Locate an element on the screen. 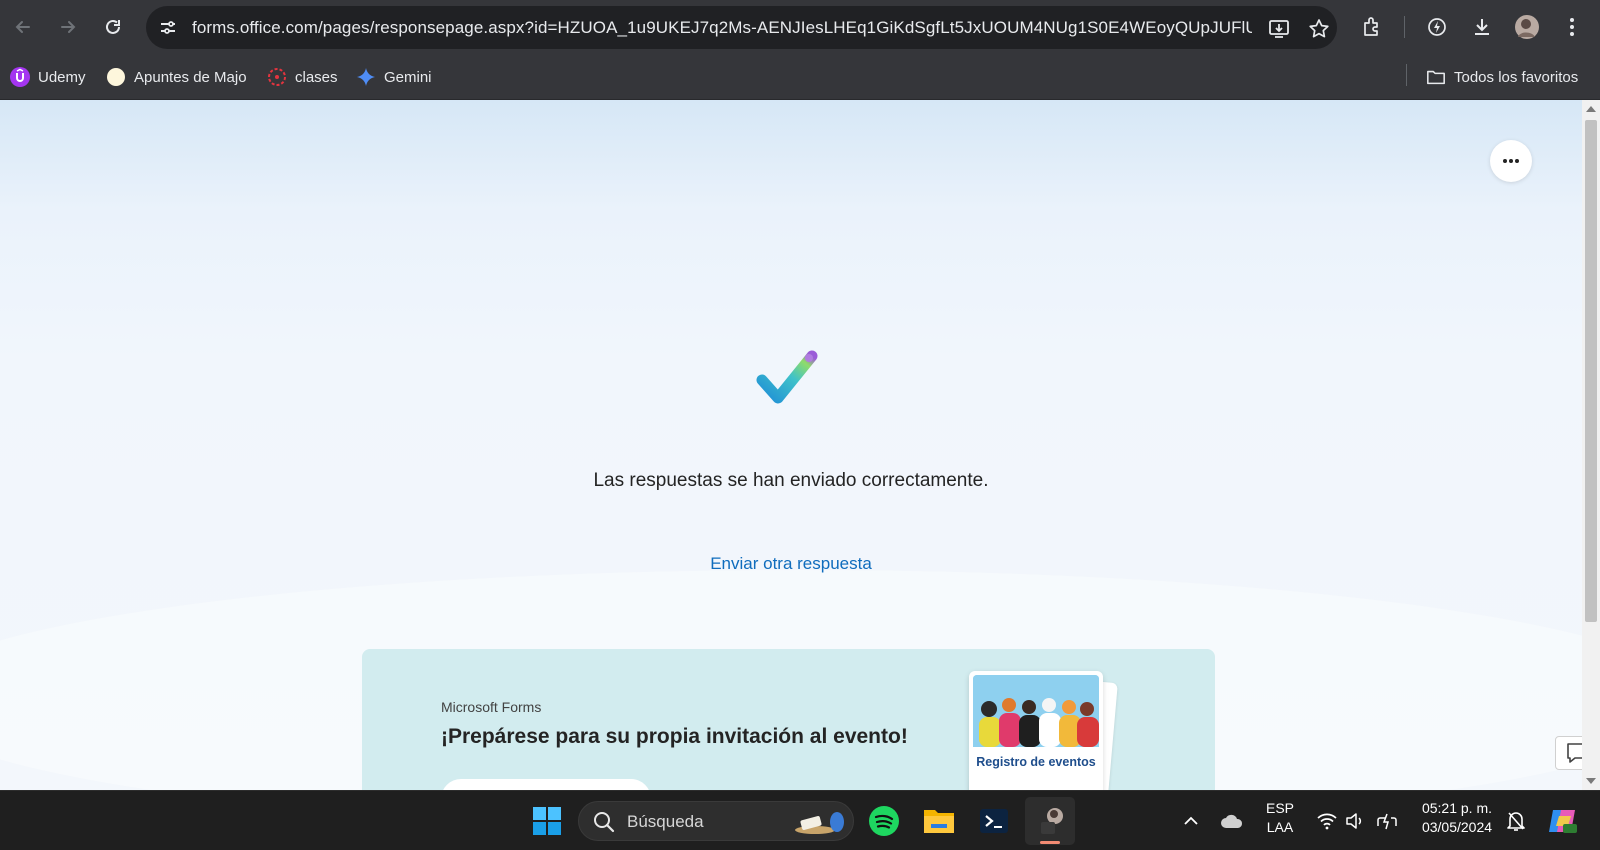 This screenshot has height=850, width=1600. reload-button is located at coordinates (113, 27).